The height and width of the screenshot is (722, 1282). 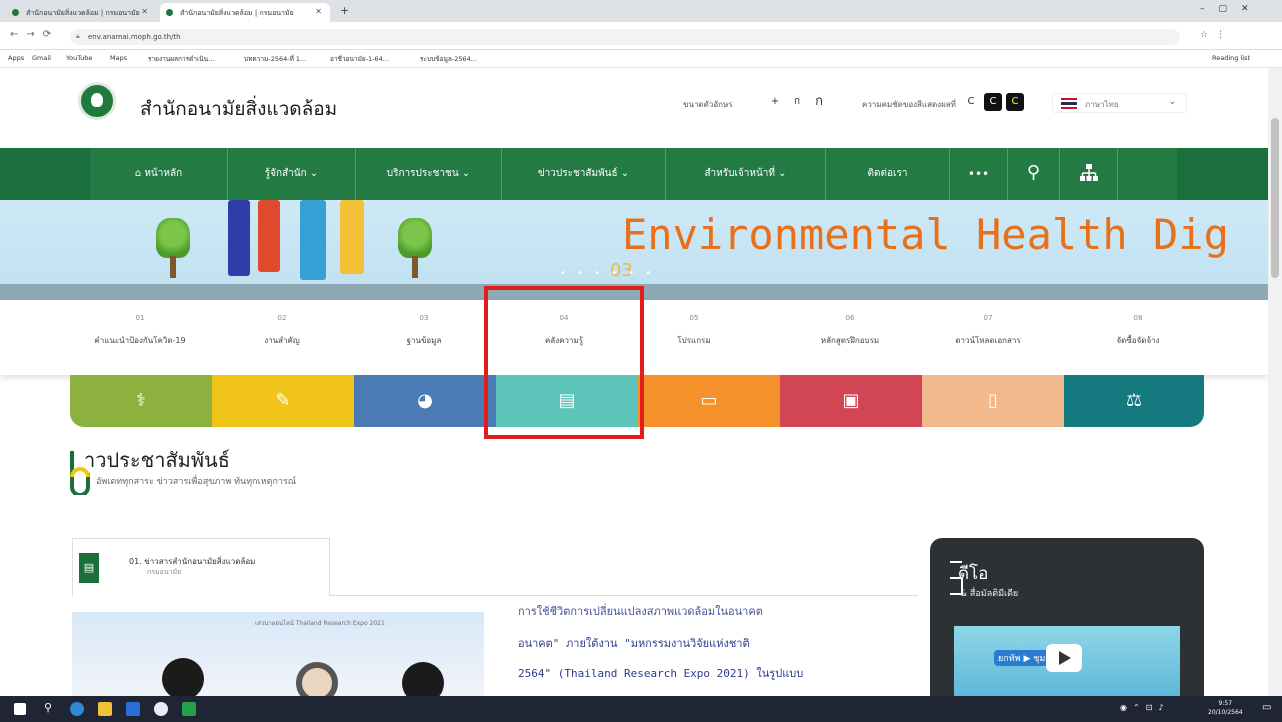 What do you see at coordinates (97, 101) in the screenshot?
I see `department-logo` at bounding box center [97, 101].